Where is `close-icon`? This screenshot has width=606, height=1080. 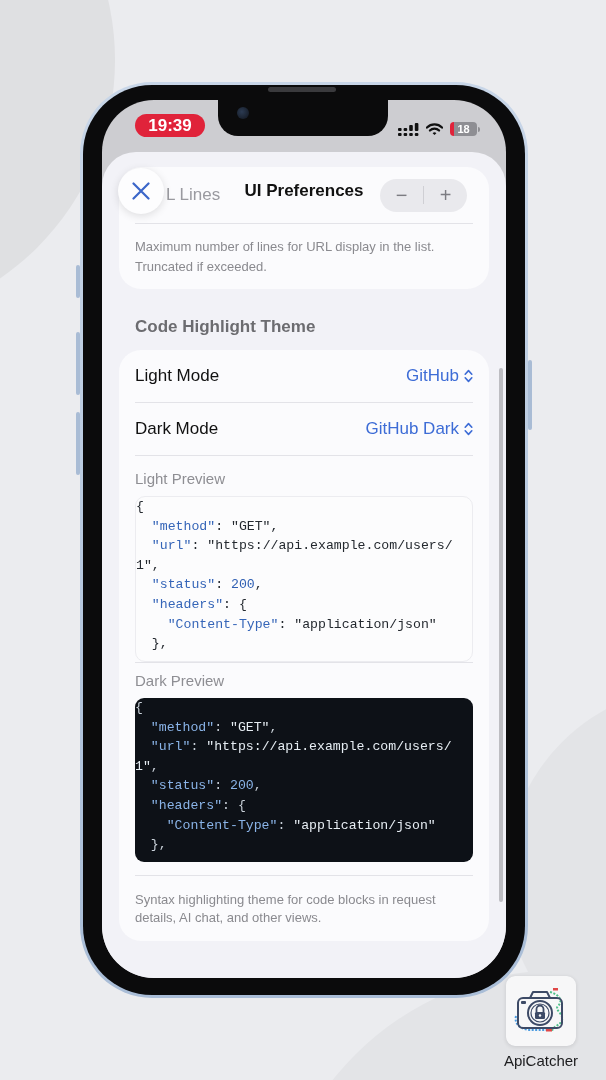 close-icon is located at coordinates (141, 191).